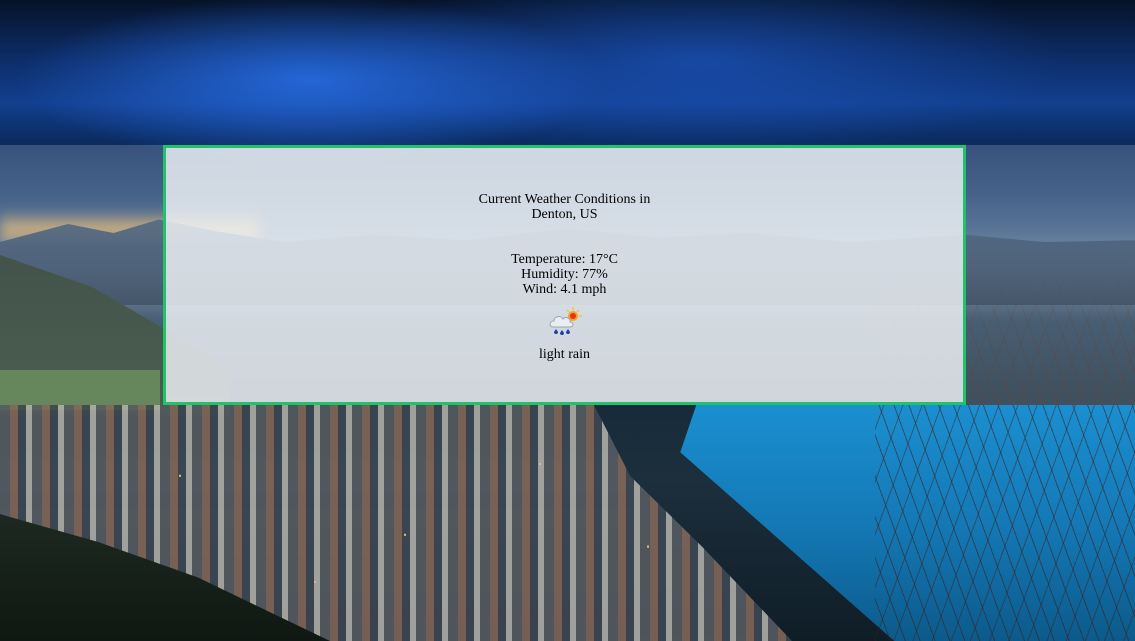  I want to click on heading-title: Current Weather Conditions in, so click(564, 199).